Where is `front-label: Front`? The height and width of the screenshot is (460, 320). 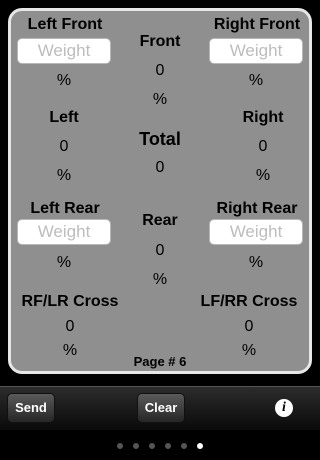
front-label: Front is located at coordinates (160, 41).